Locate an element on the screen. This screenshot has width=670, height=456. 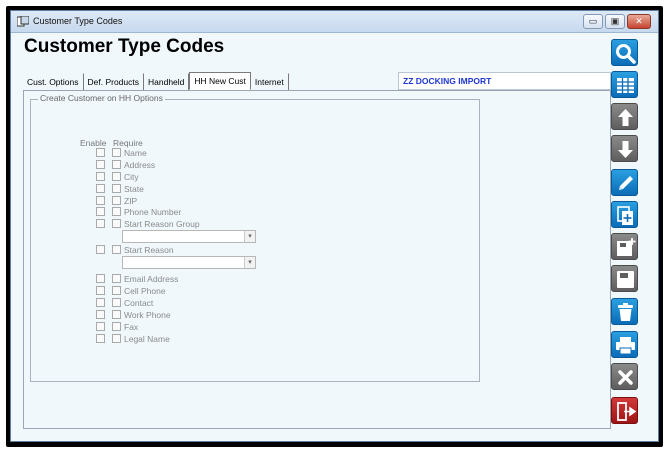
enable-contact-checkbox is located at coordinates (100, 302).